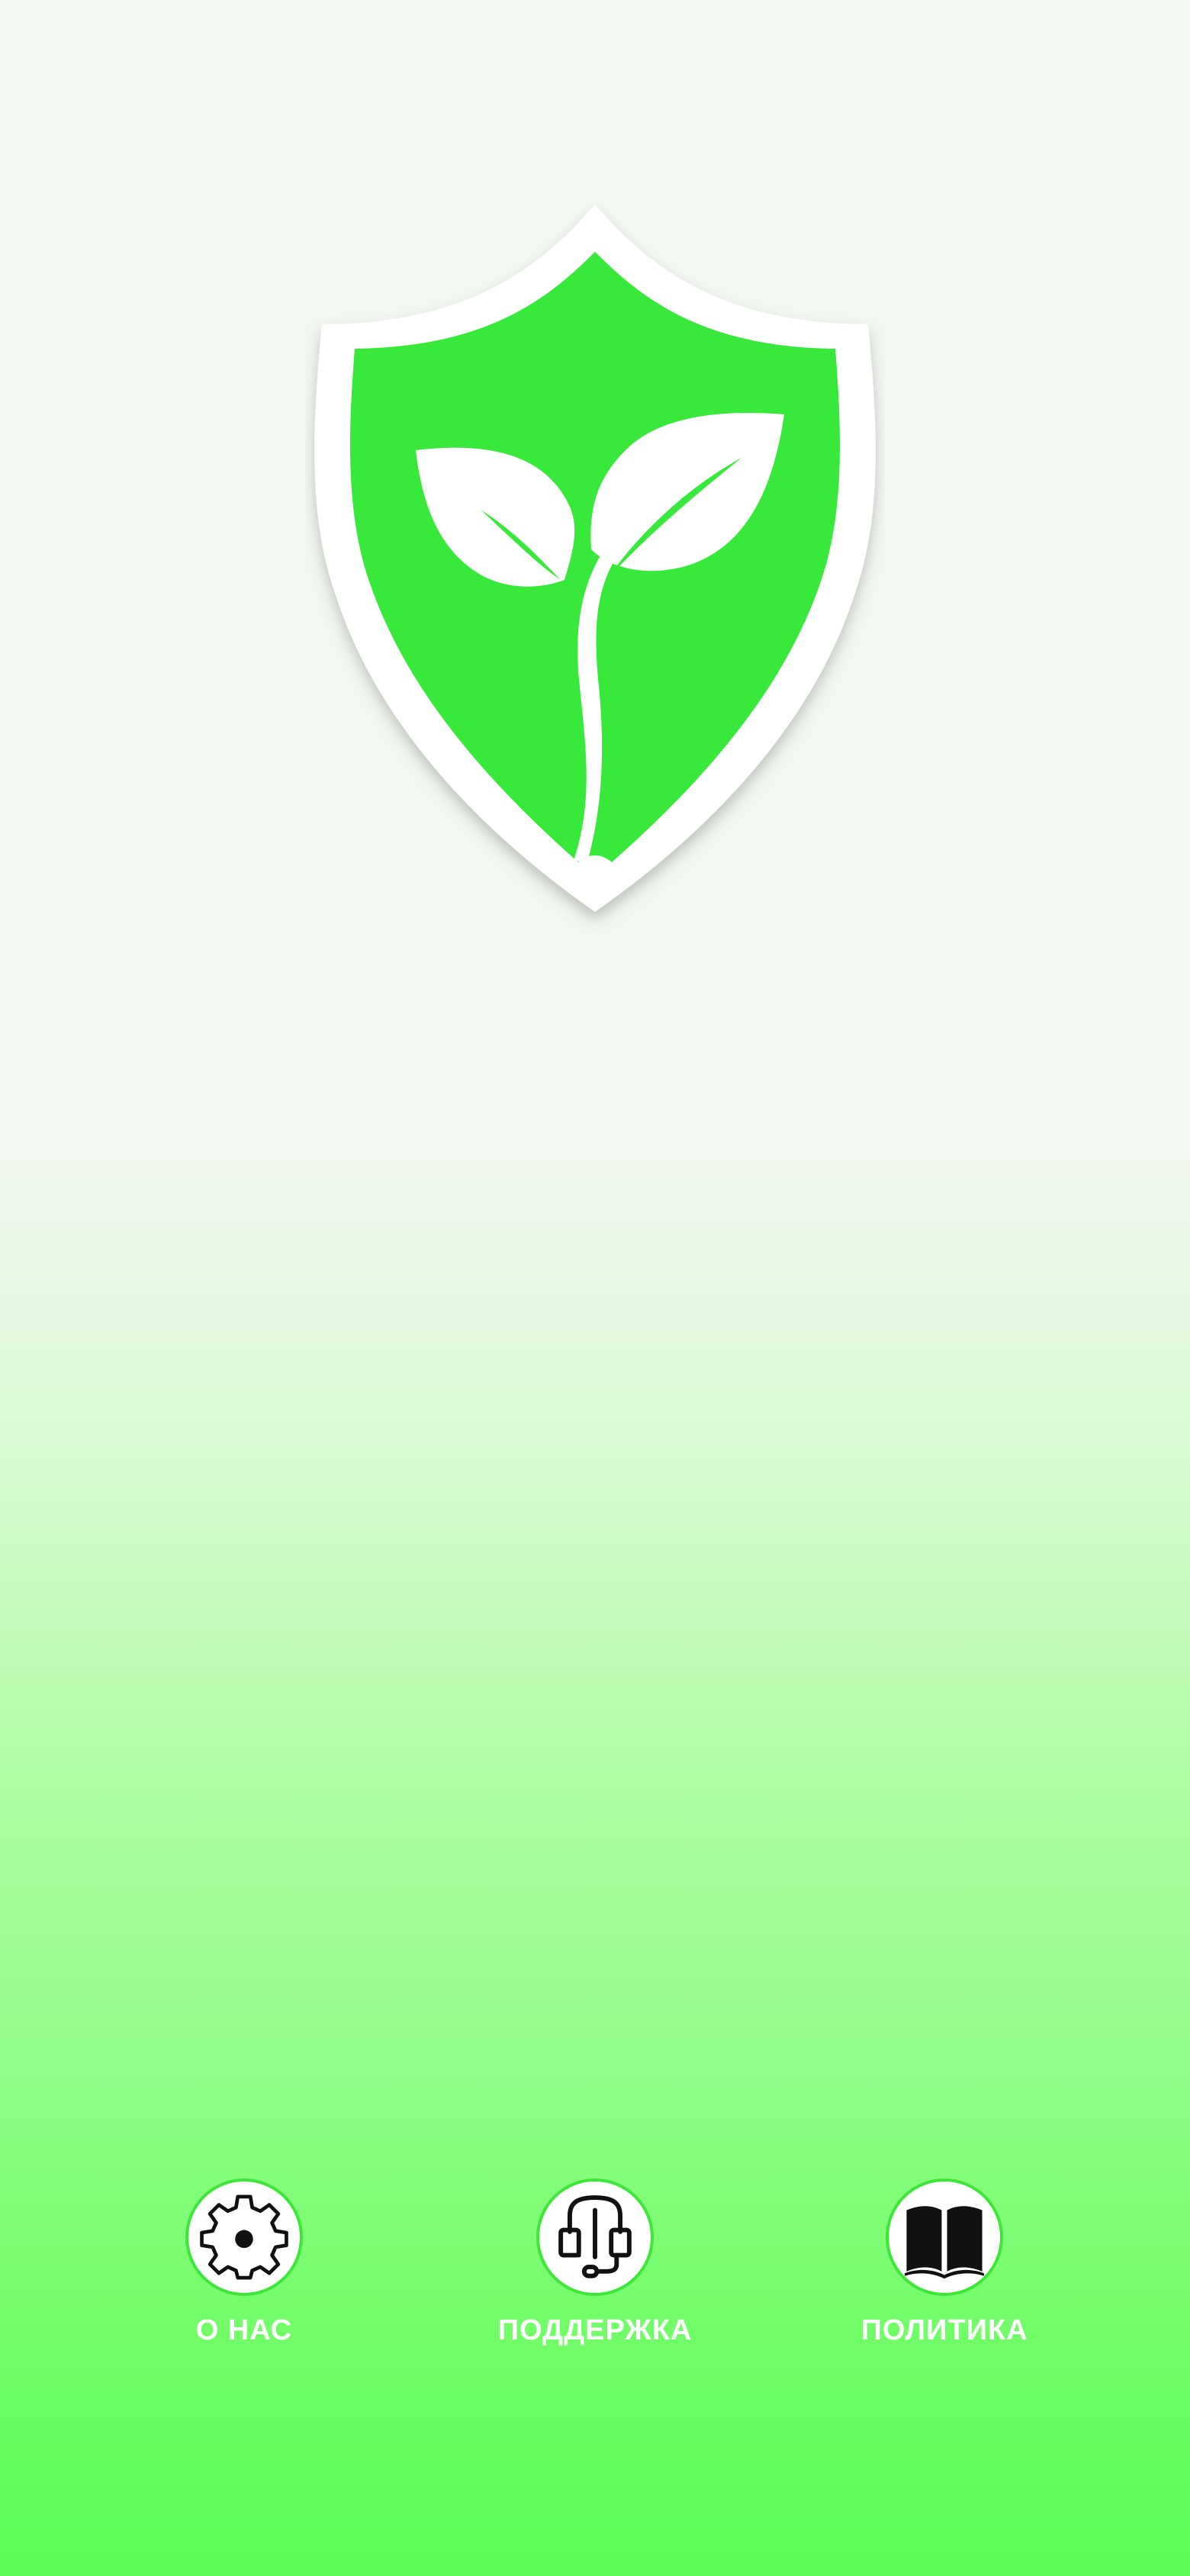 The image size is (1190, 2576). I want to click on nav-item-policy: ПОЛИТИКА, so click(944, 2262).